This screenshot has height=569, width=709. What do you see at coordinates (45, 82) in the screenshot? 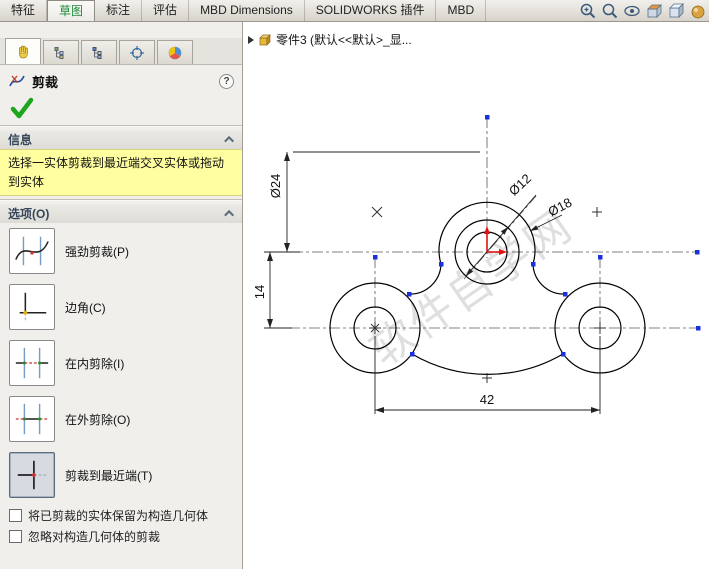
I see `pm-title: 剪裁` at bounding box center [45, 82].